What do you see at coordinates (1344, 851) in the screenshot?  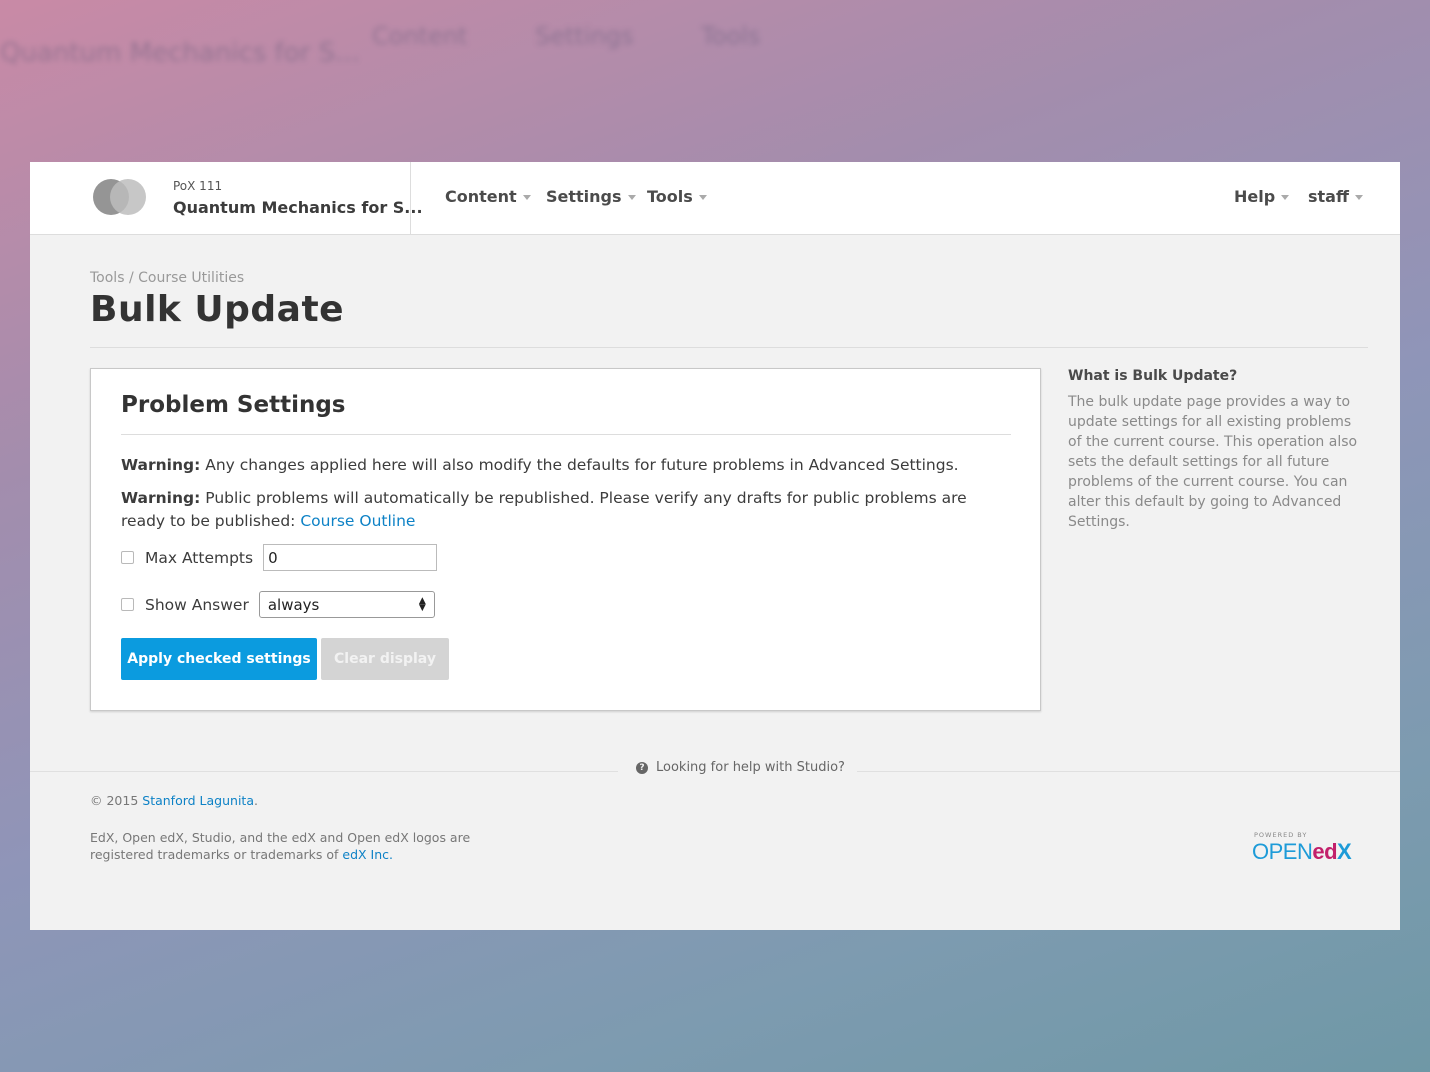 I see `wordmark-x: X` at bounding box center [1344, 851].